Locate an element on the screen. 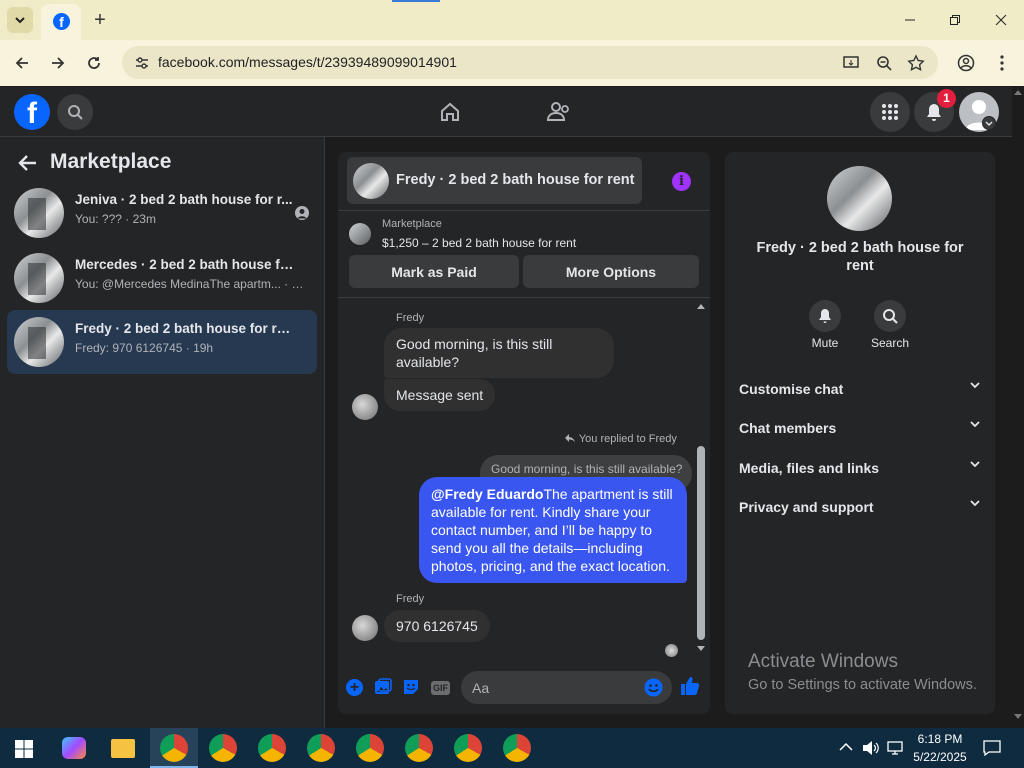 Image resolution: width=1024 pixels, height=768 pixels. chat-thumbnail is located at coordinates (371, 181).